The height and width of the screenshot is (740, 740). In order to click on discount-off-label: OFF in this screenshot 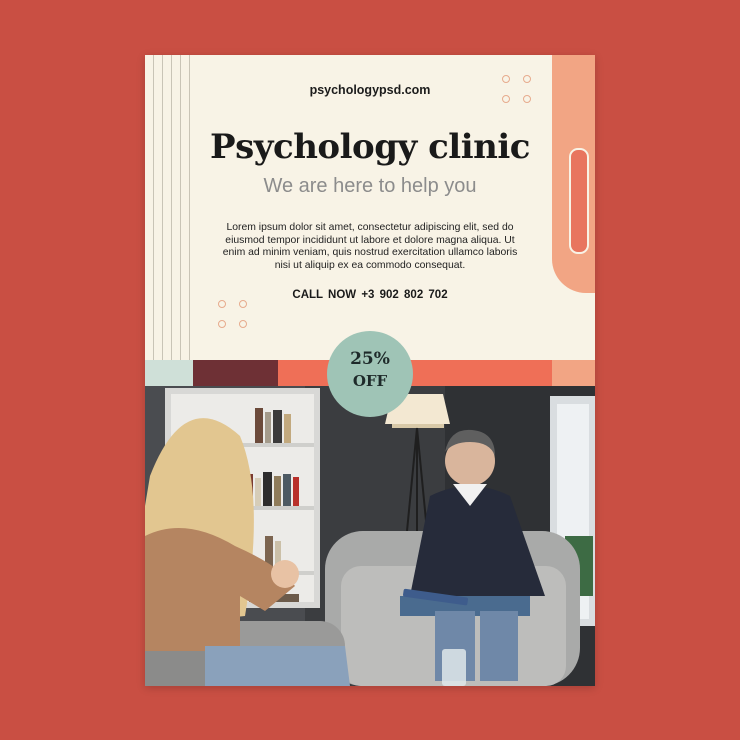, I will do `click(370, 381)`.